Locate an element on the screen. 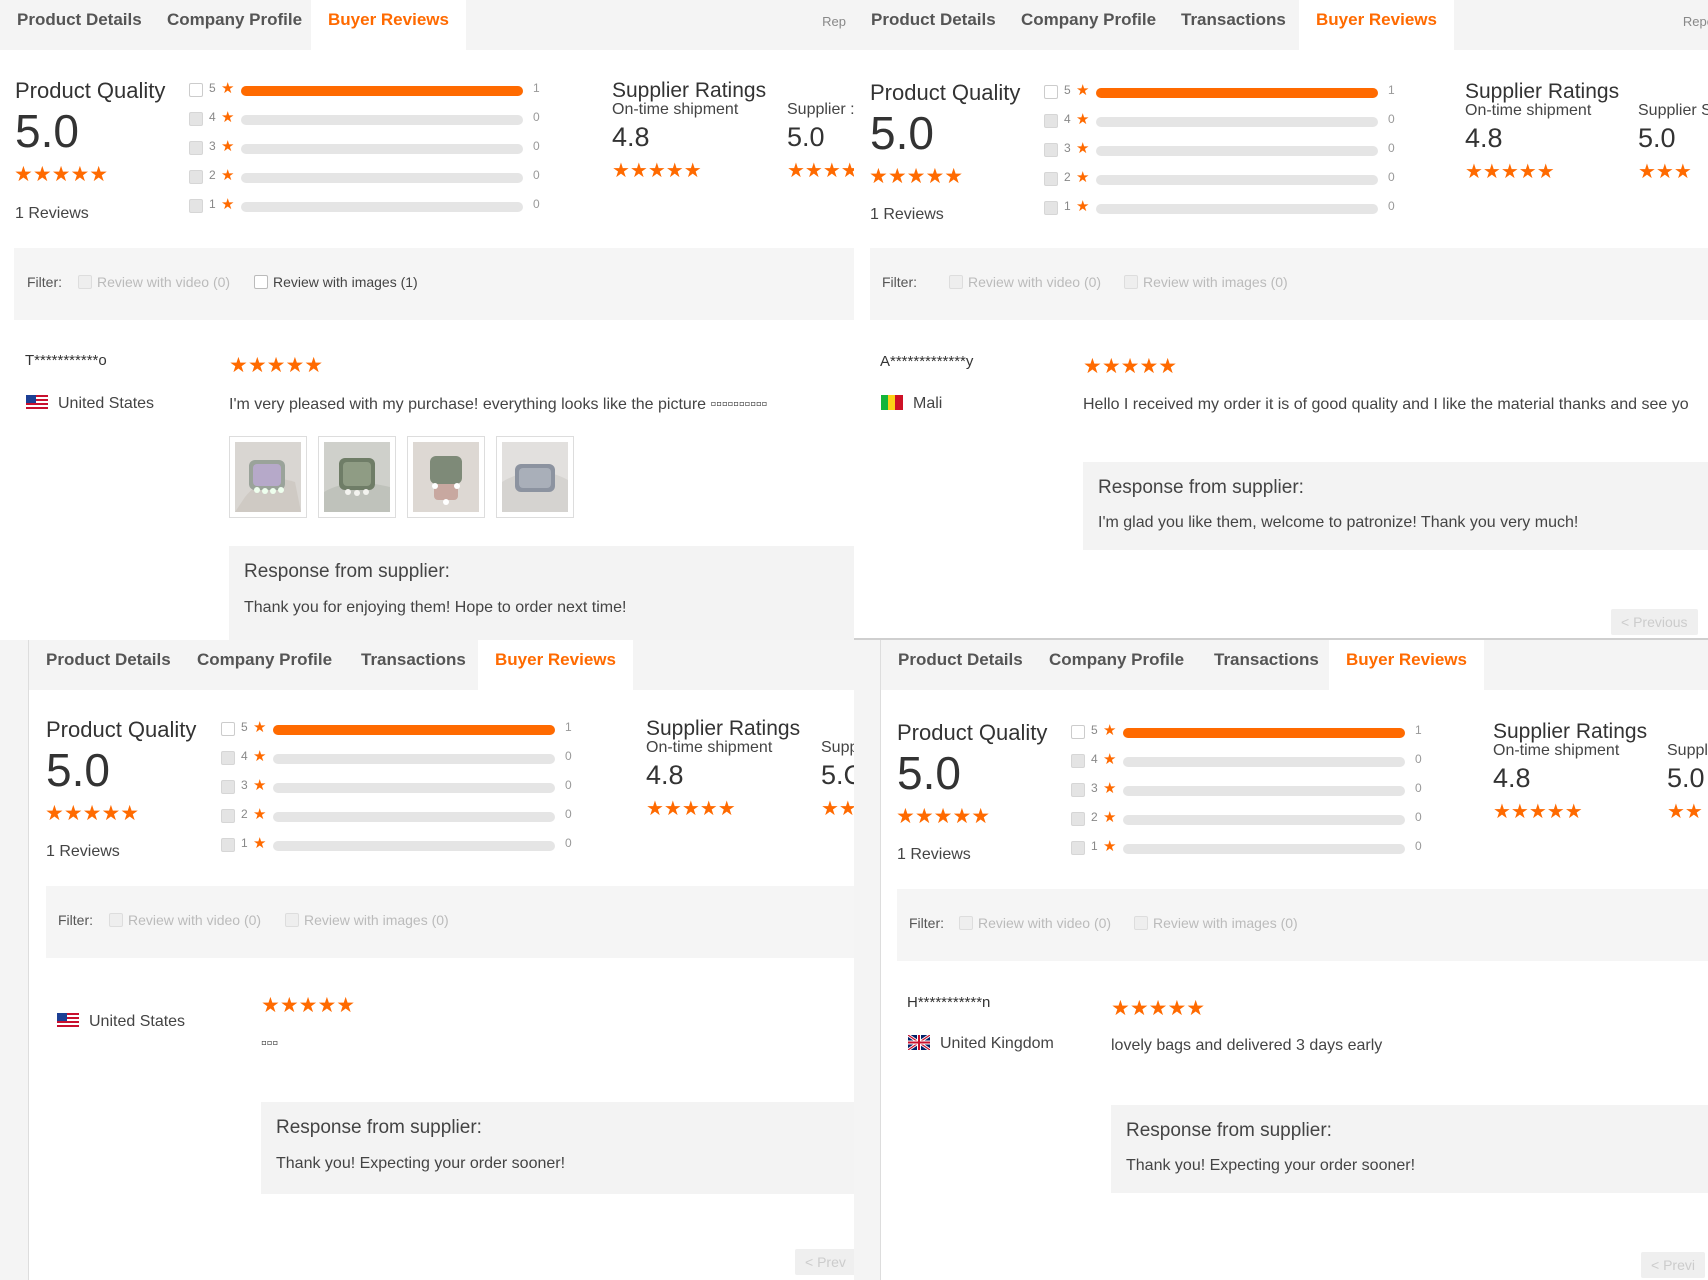 This screenshot has height=1280, width=1708. on-time-shipment-score: 4.8 is located at coordinates (665, 775).